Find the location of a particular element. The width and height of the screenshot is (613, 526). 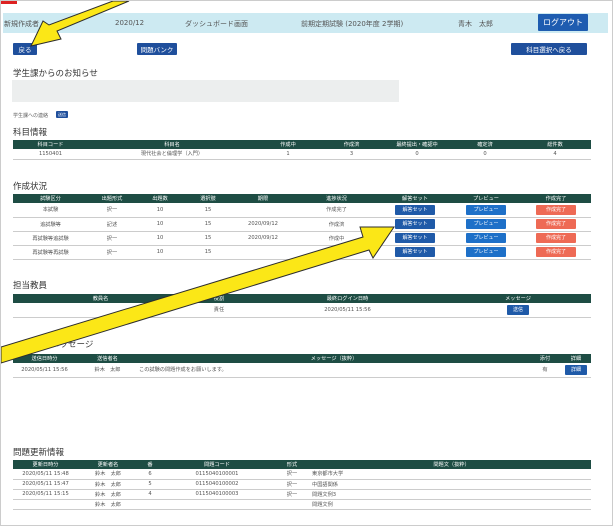

subject-col: 確定済 is located at coordinates (485, 144).